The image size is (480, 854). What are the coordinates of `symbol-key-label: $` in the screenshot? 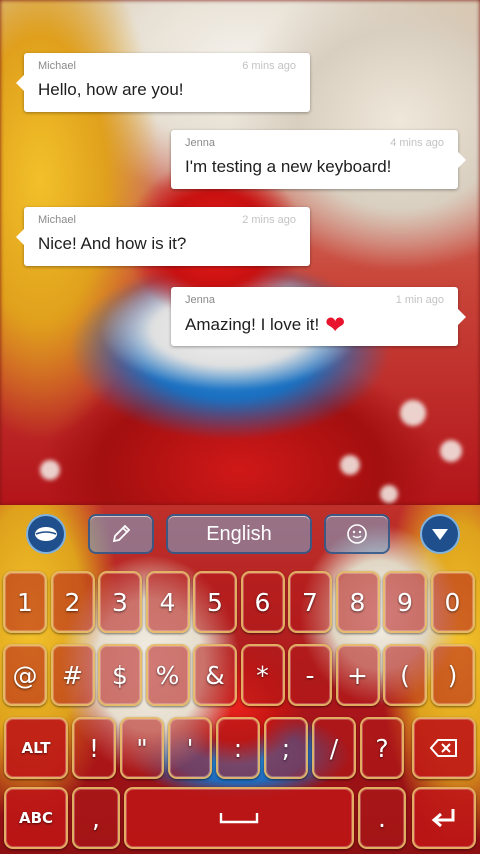 It's located at (120, 675).